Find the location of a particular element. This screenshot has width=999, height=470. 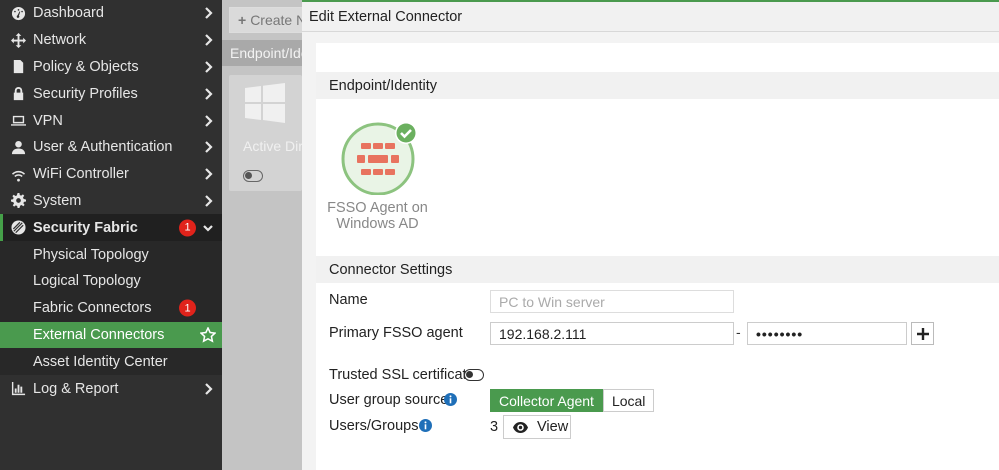

local-option: Local is located at coordinates (628, 400).